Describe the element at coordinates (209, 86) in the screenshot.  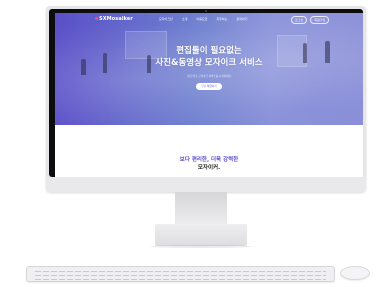
I see `hero-cta-button: 무료 체험하기` at that location.